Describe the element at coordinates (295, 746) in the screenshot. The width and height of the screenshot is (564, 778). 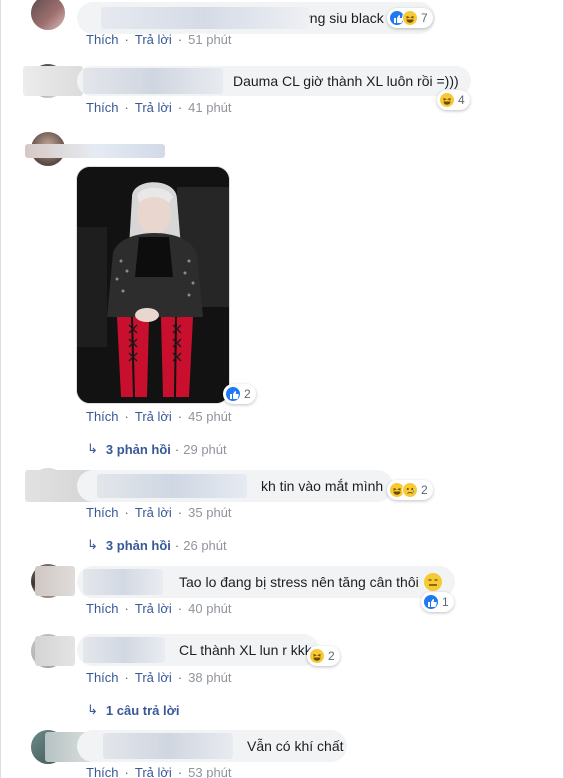
I see `comment-text: Vẫn có khí chất` at that location.